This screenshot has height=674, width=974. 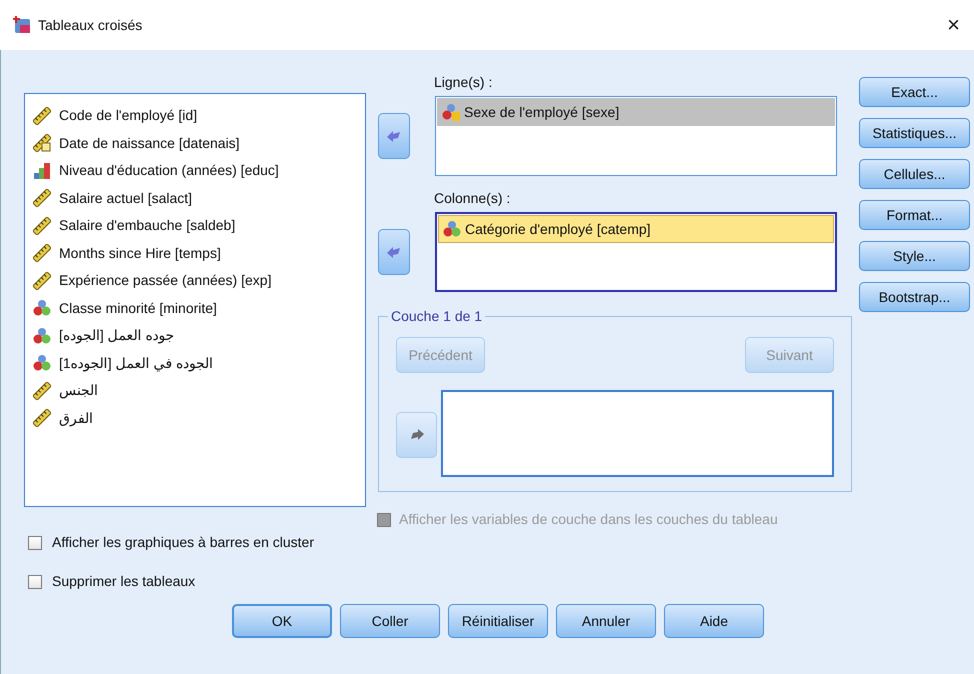 I want to click on list-item: Date de naissance [datenais], so click(x=199, y=143).